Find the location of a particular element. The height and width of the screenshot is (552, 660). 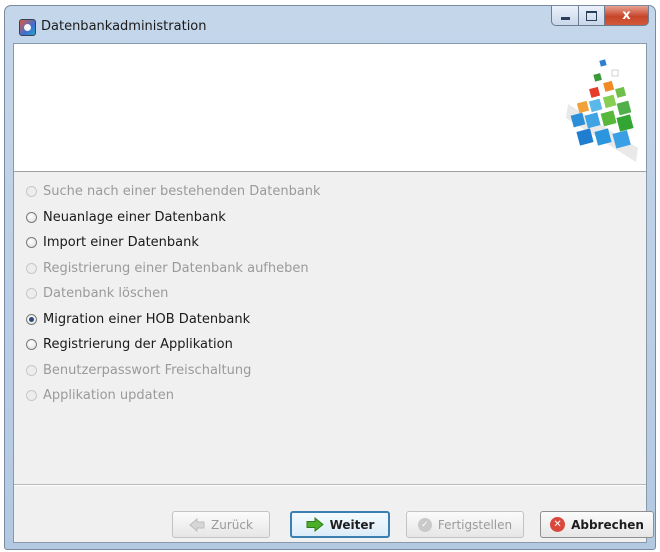

finish-button: ✓ Fertigstellen is located at coordinates (465, 524).